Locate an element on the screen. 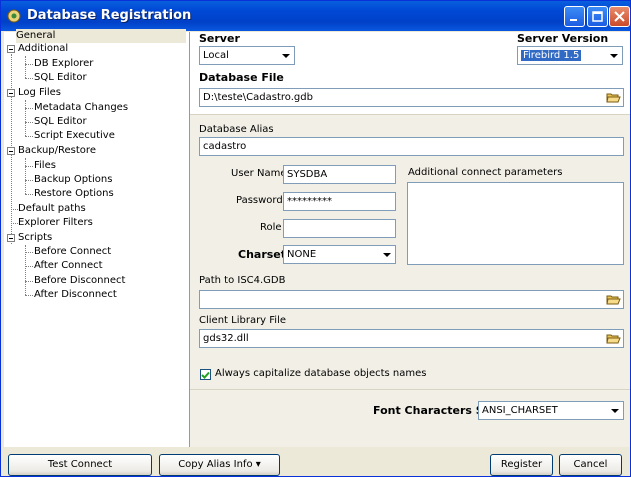 This screenshot has width=631, height=477. password-label: Password is located at coordinates (259, 200).